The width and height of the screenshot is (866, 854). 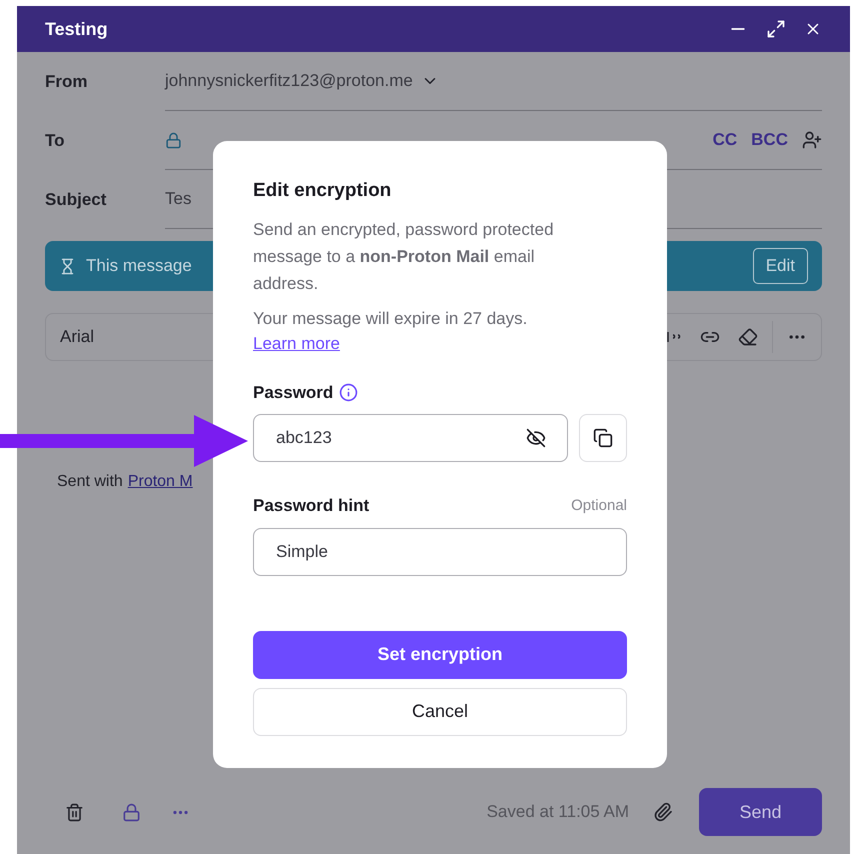 What do you see at coordinates (77, 29) in the screenshot?
I see `window-title: Testing` at bounding box center [77, 29].